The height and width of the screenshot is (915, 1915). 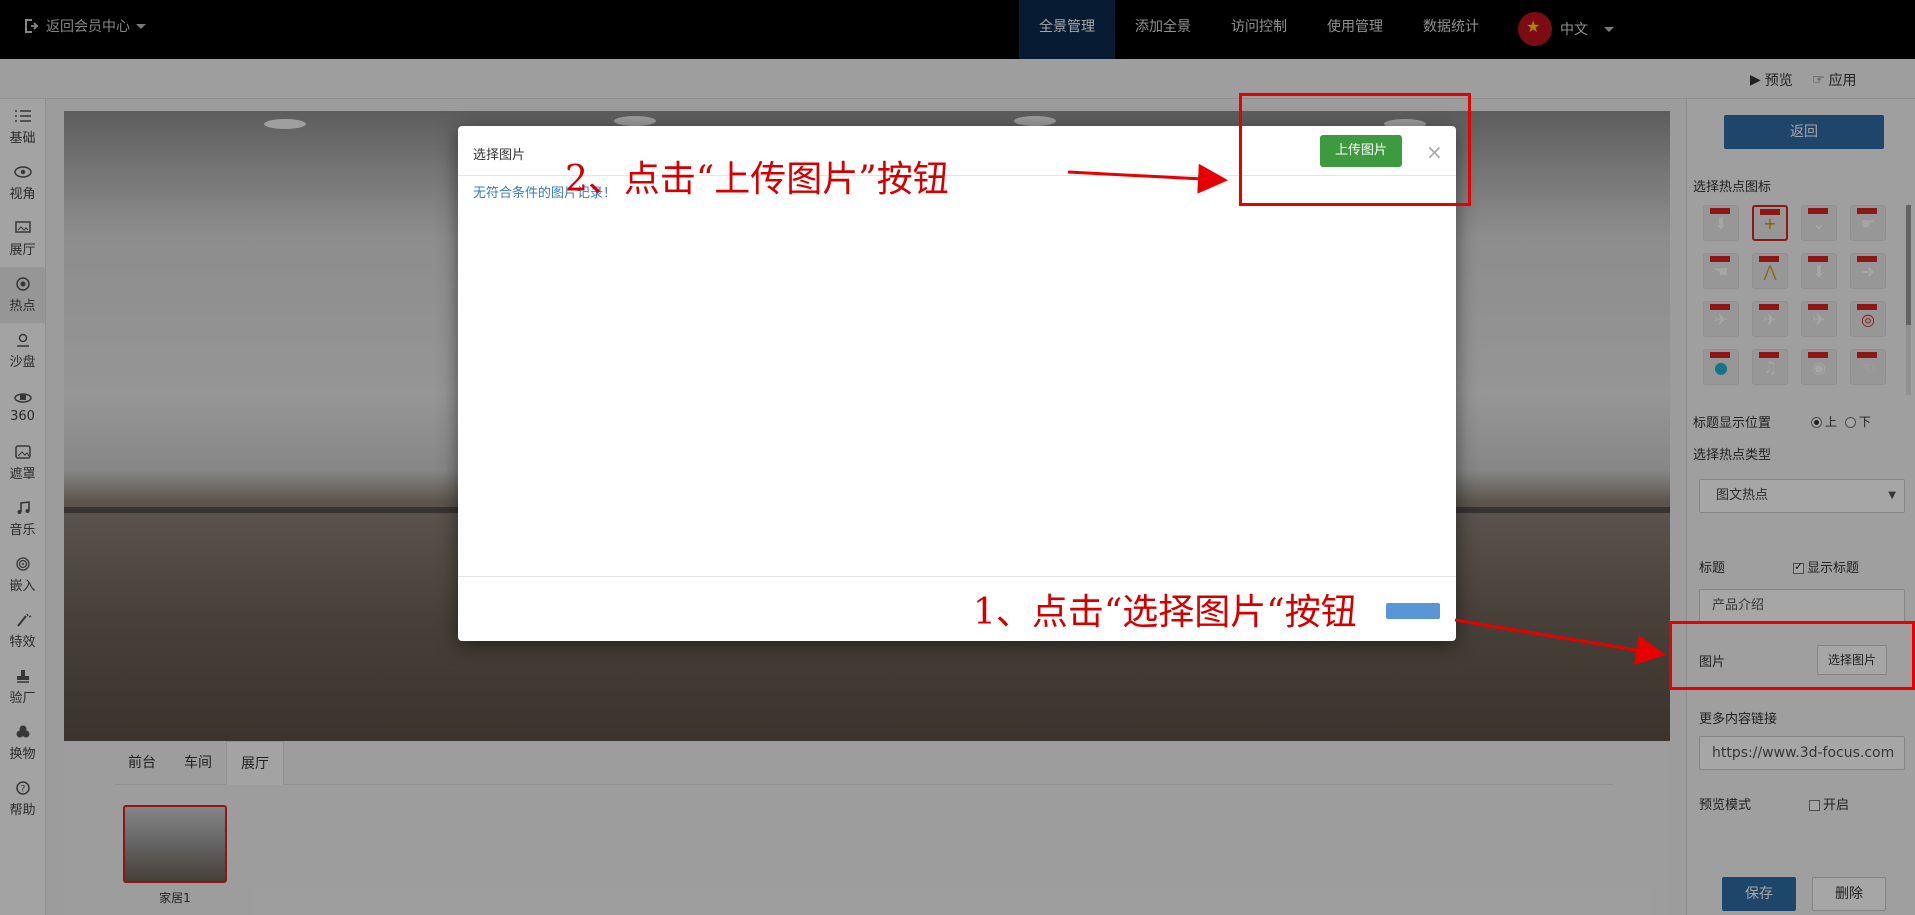 I want to click on annotation-arrow-upload, so click(x=1147, y=178).